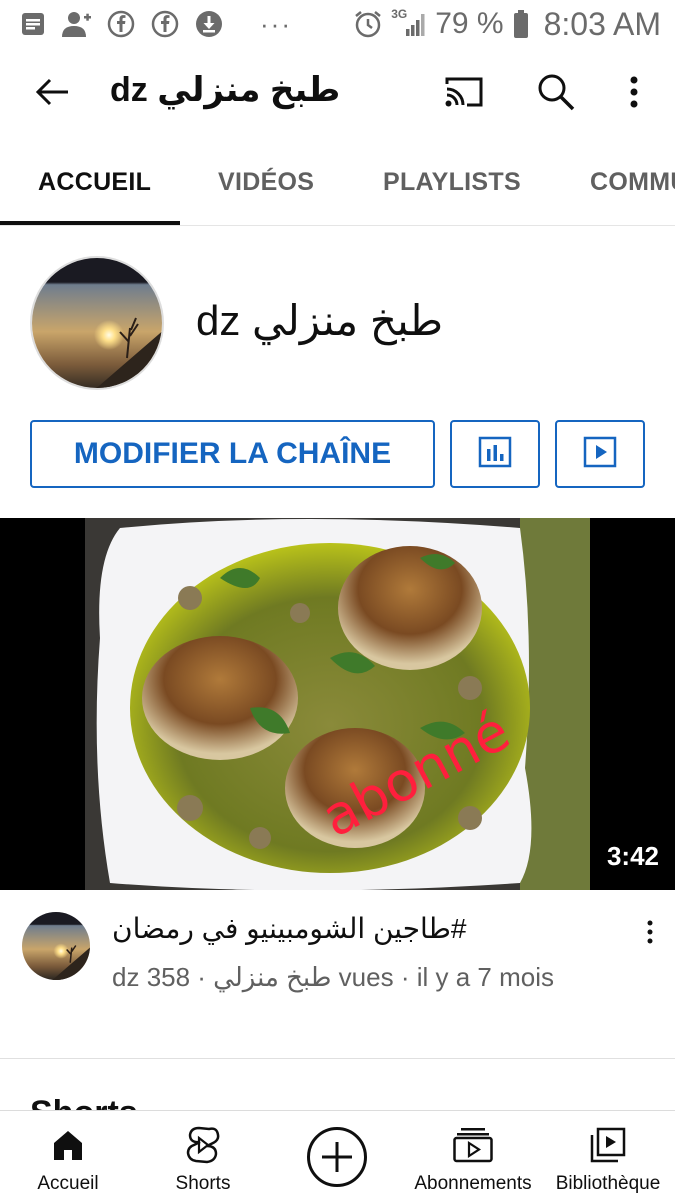 This screenshot has width=675, height=1200. Describe the element at coordinates (203, 1183) in the screenshot. I see `nav-shorts-label: Shorts` at that location.